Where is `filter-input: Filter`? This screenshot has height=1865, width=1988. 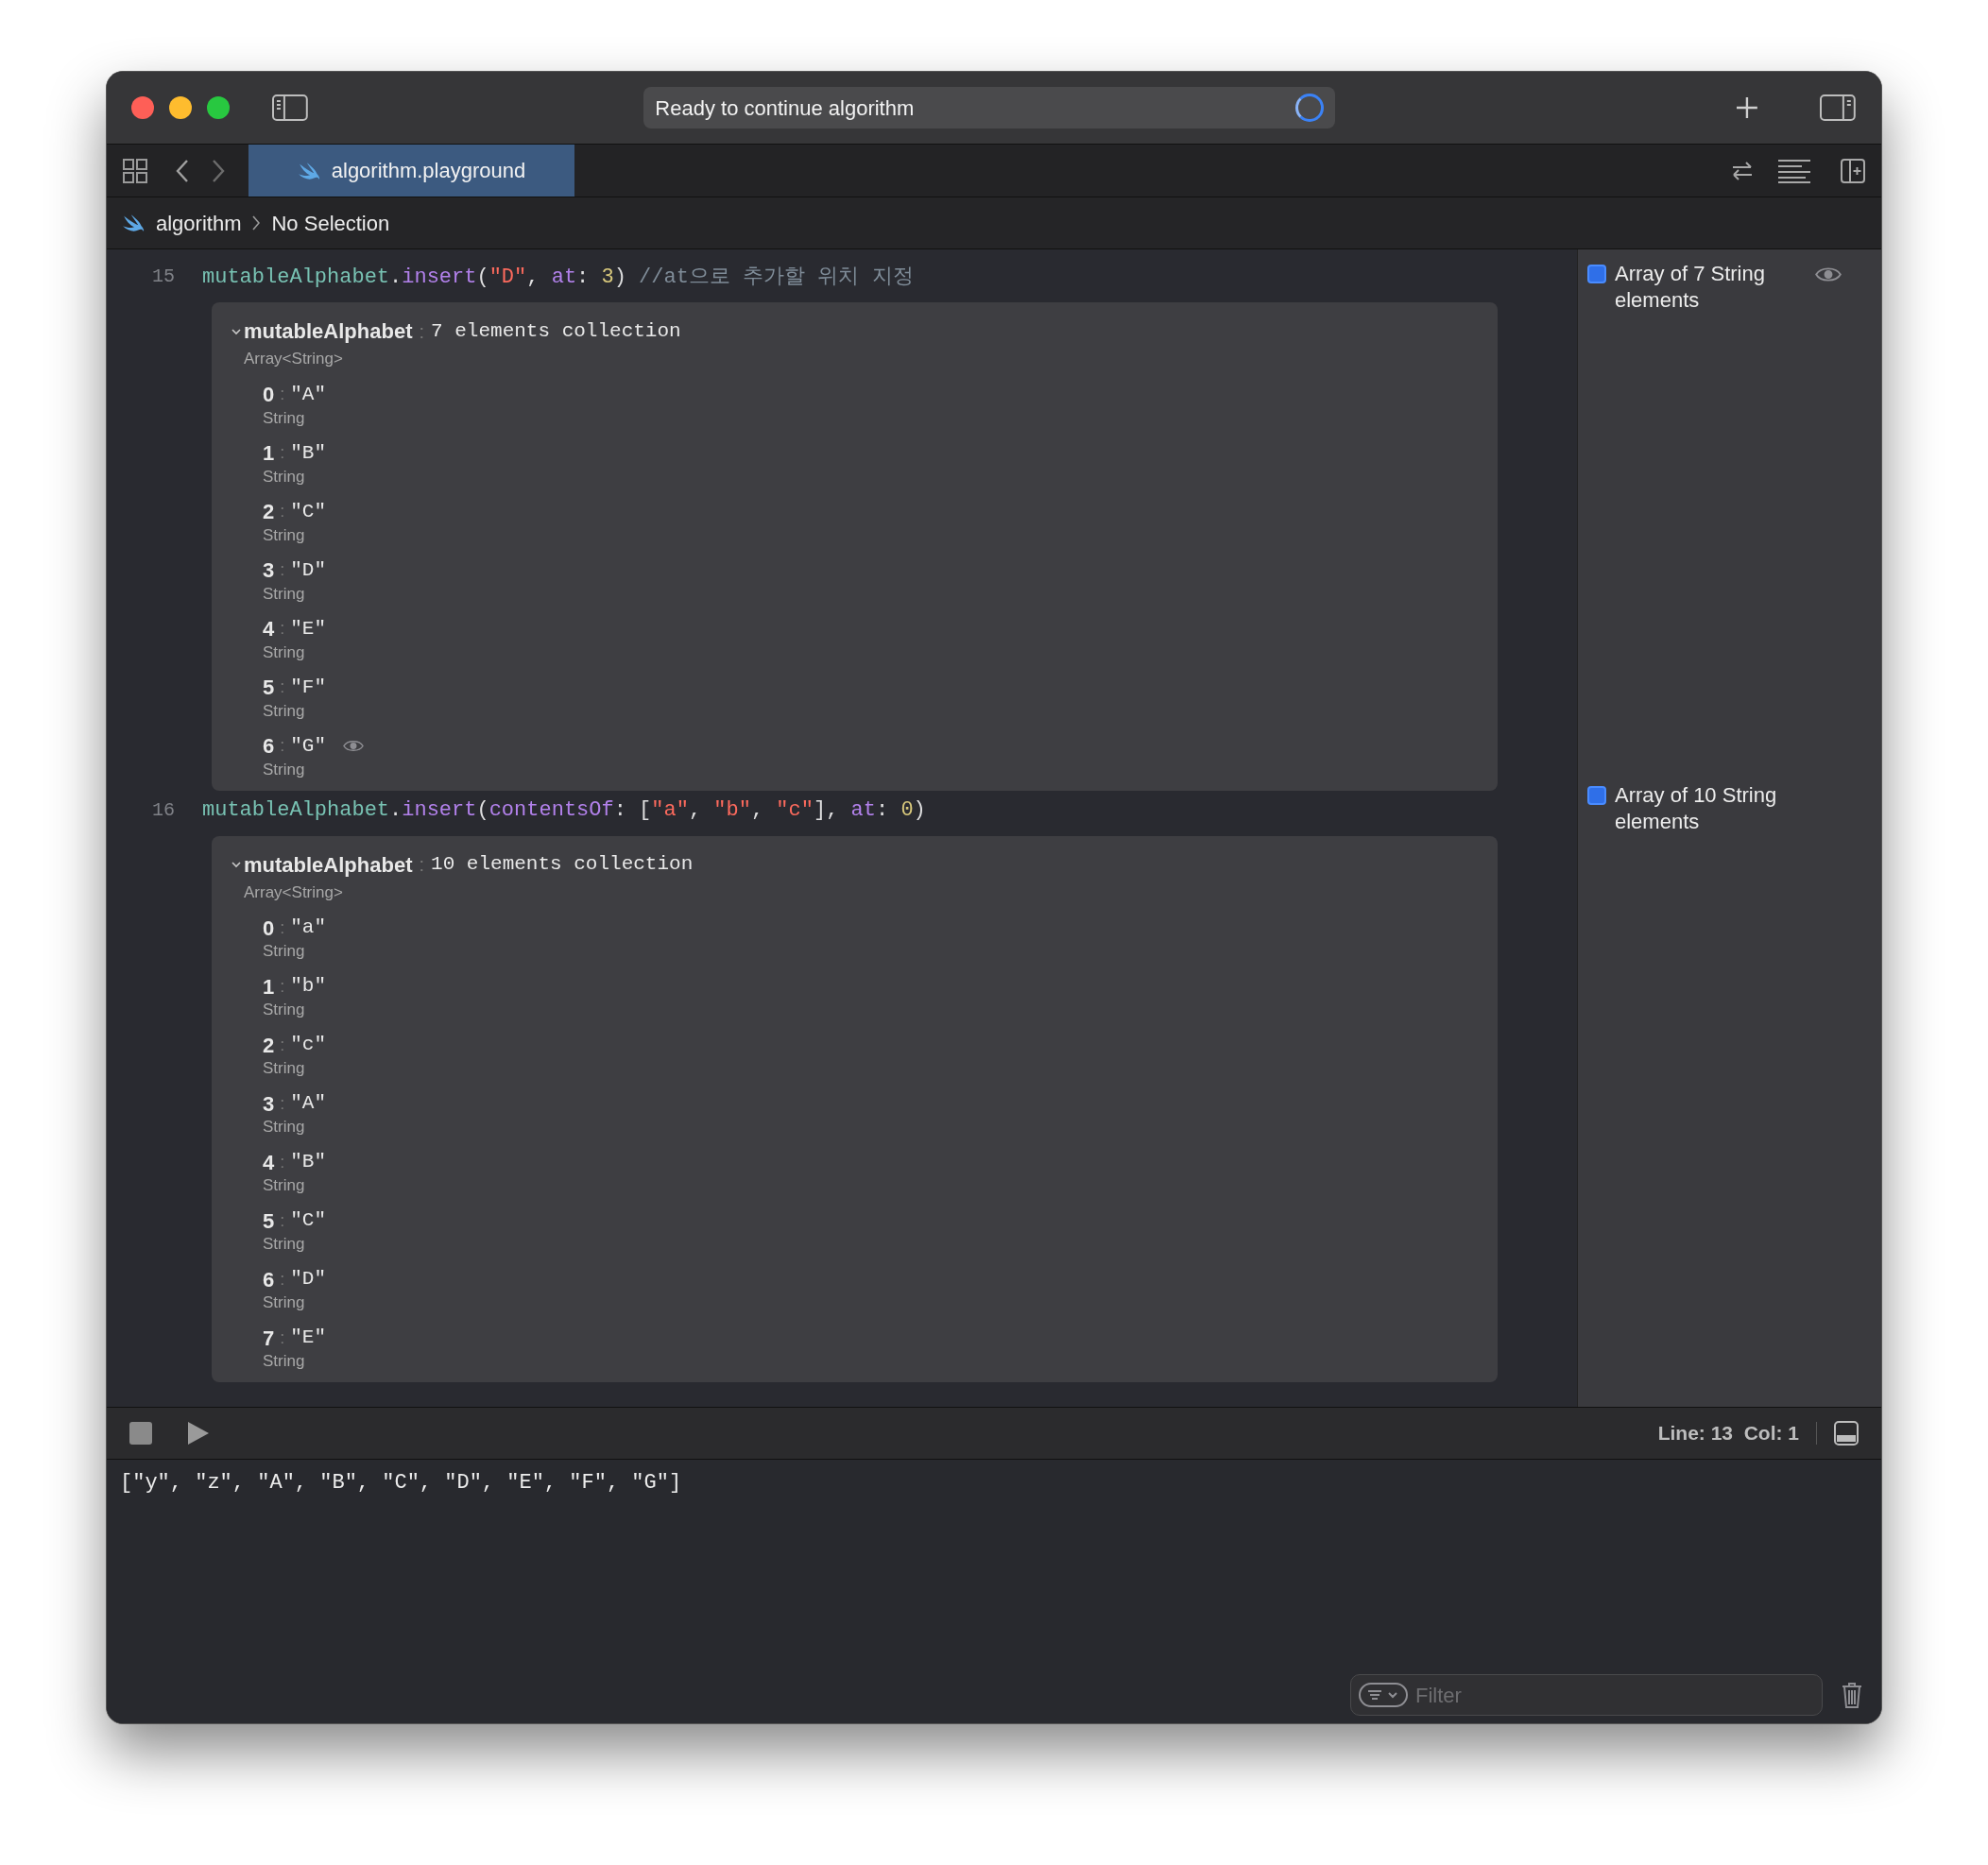 filter-input: Filter is located at coordinates (1615, 1695).